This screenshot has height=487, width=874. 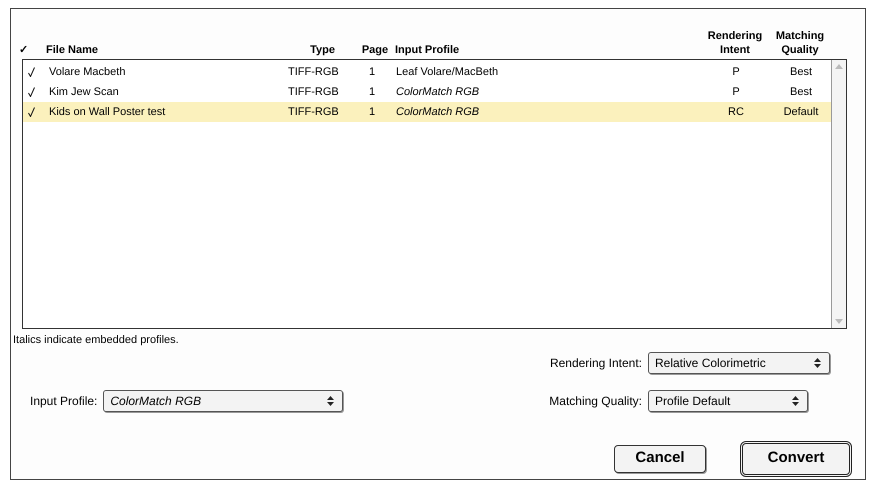 I want to click on field-label: Rendering Intent:, so click(x=596, y=363).